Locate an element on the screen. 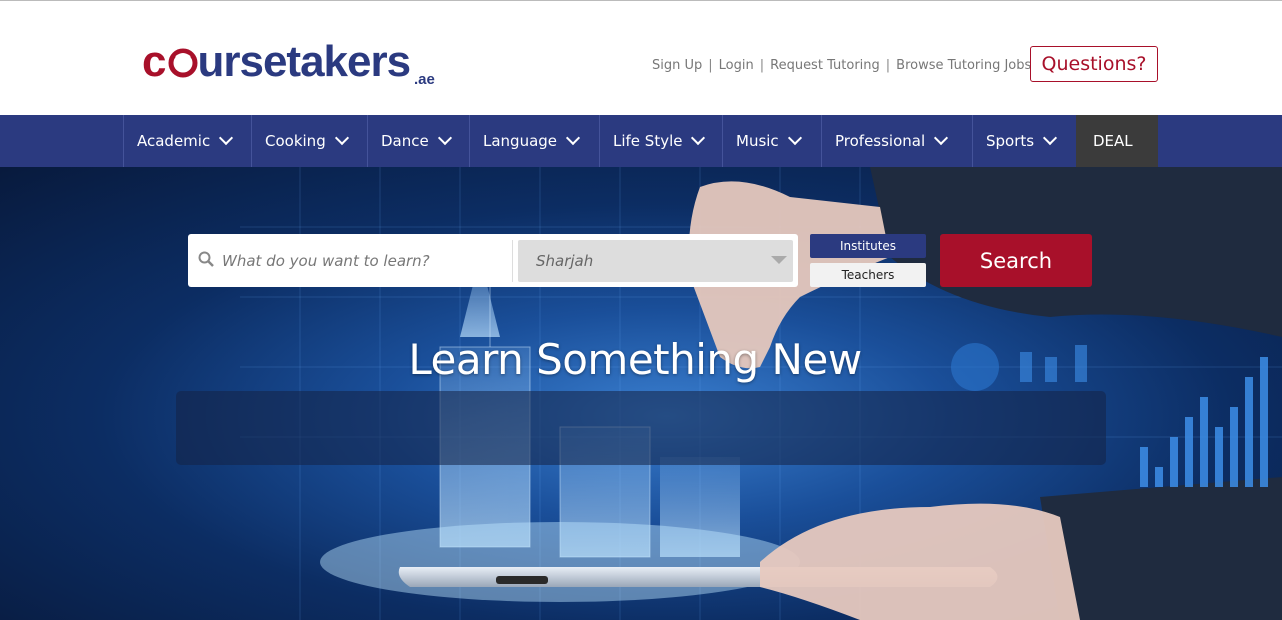 The width and height of the screenshot is (1282, 620). nav-item-label: Academic is located at coordinates (174, 141).